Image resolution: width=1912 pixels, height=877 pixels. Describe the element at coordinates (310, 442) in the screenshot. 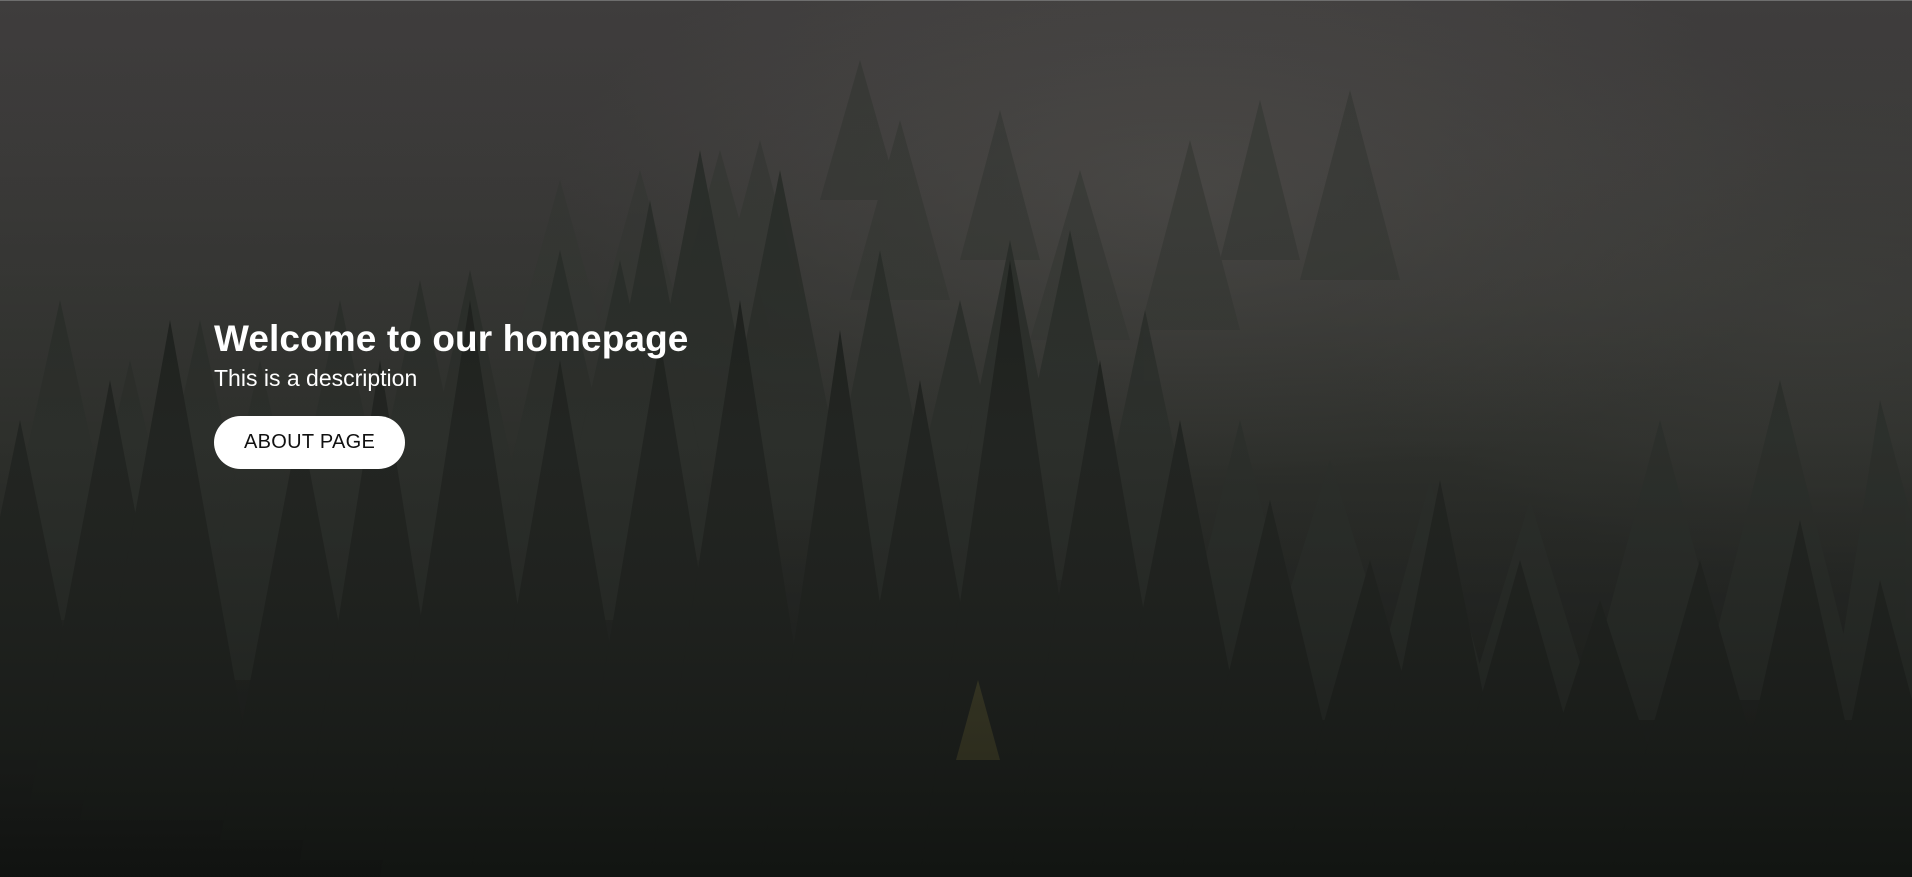

I see `about-page-button: ABOUT PAGE` at that location.